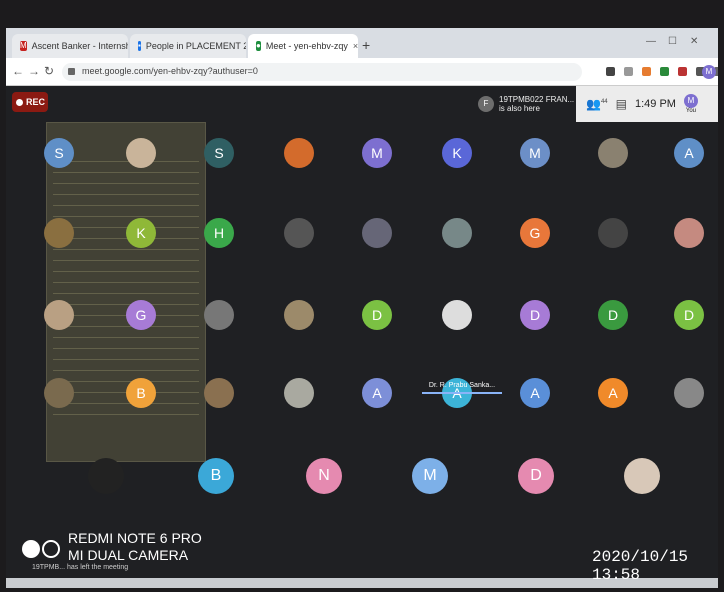 The image size is (724, 592). Describe the element at coordinates (80, 567) in the screenshot. I see `left-meeting-toast: 19TPMB... has left the meeting` at that location.